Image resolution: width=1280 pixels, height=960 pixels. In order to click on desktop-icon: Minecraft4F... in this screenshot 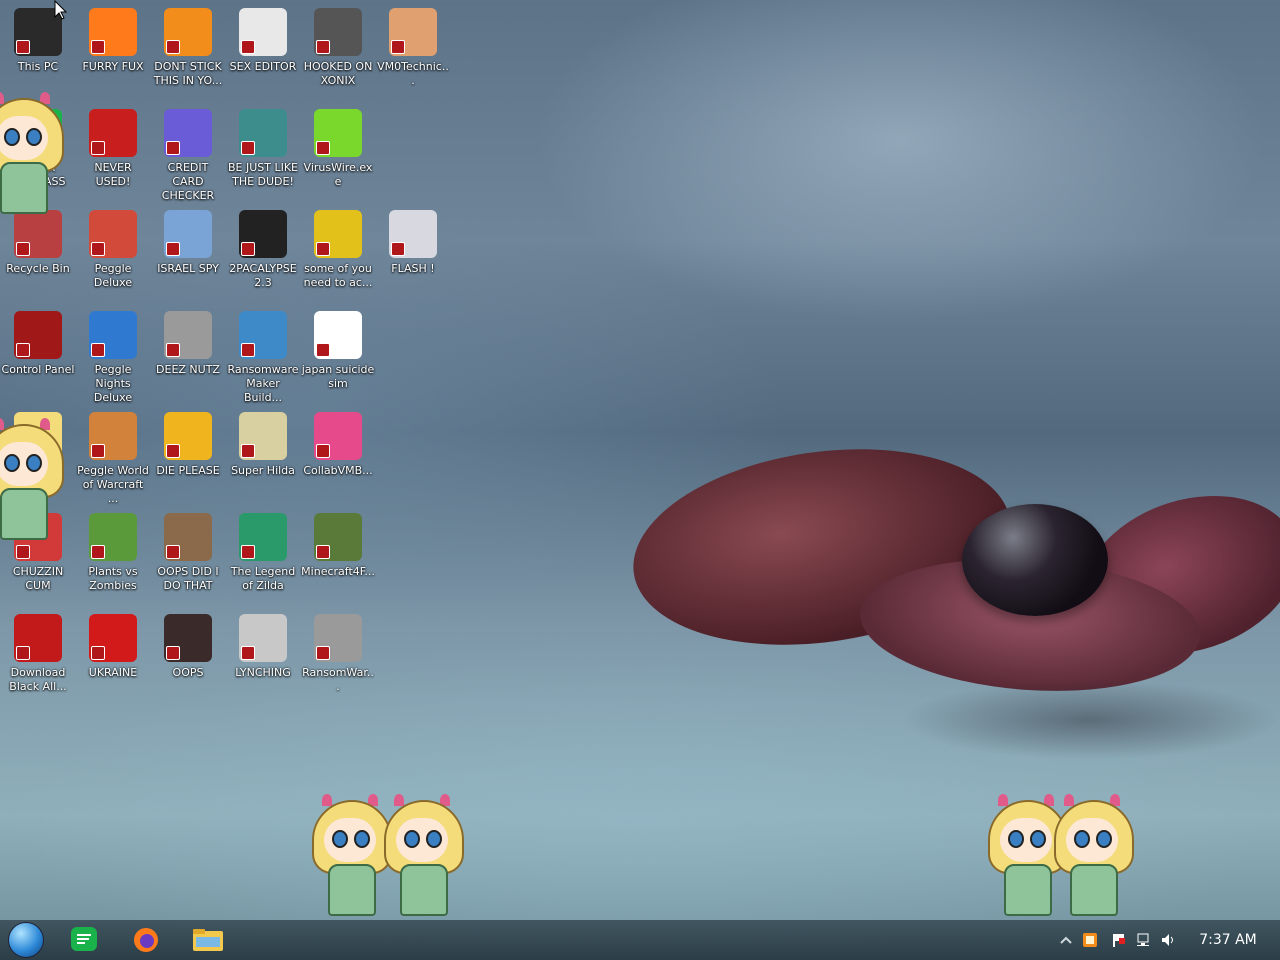, I will do `click(338, 555)`.